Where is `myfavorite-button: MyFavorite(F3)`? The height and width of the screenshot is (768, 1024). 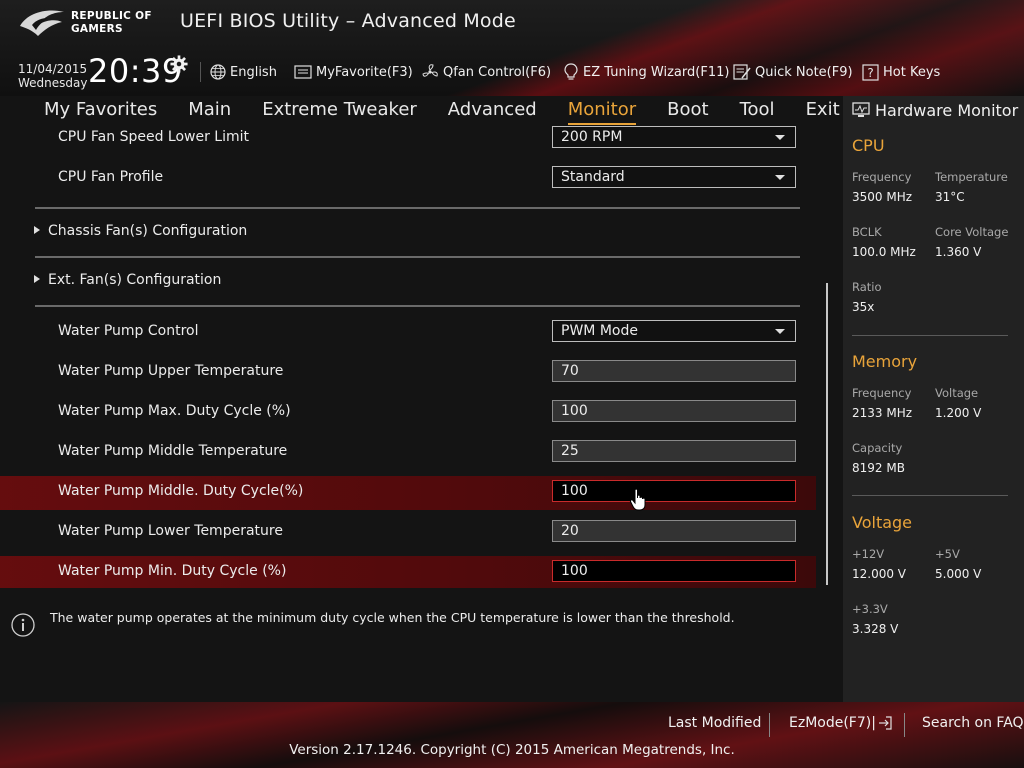
myfavorite-button: MyFavorite(F3) is located at coordinates (353, 72).